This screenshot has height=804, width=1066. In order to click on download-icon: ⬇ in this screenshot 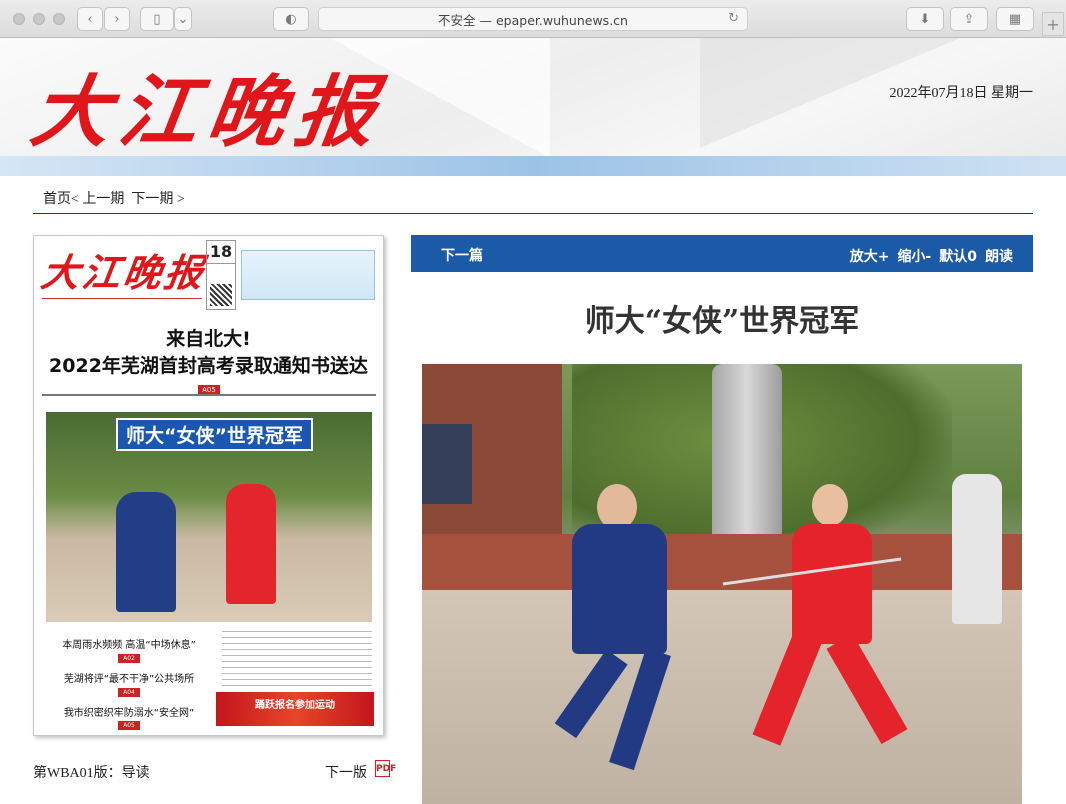, I will do `click(925, 19)`.